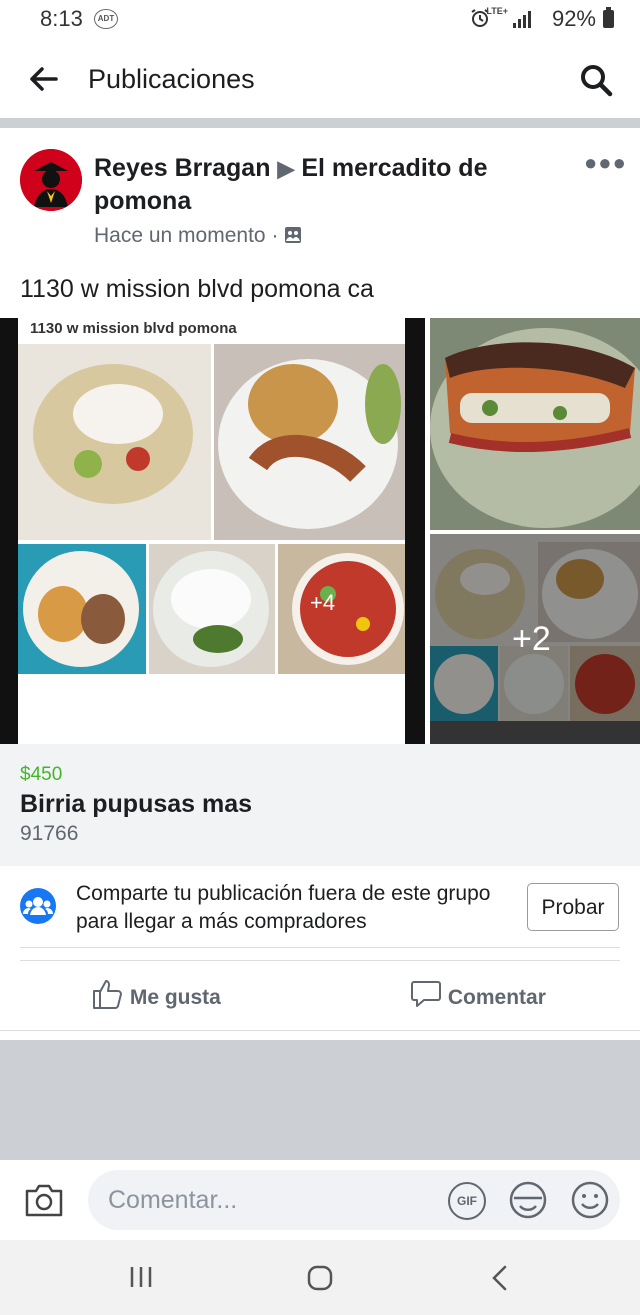  I want to click on system-navigation-bar, so click(320, 1277).